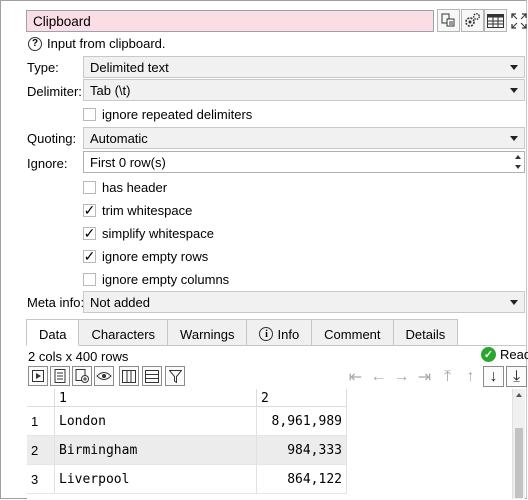 The height and width of the screenshot is (500, 528). I want to click on table-row: 1 London 8,961,989, so click(187, 421).